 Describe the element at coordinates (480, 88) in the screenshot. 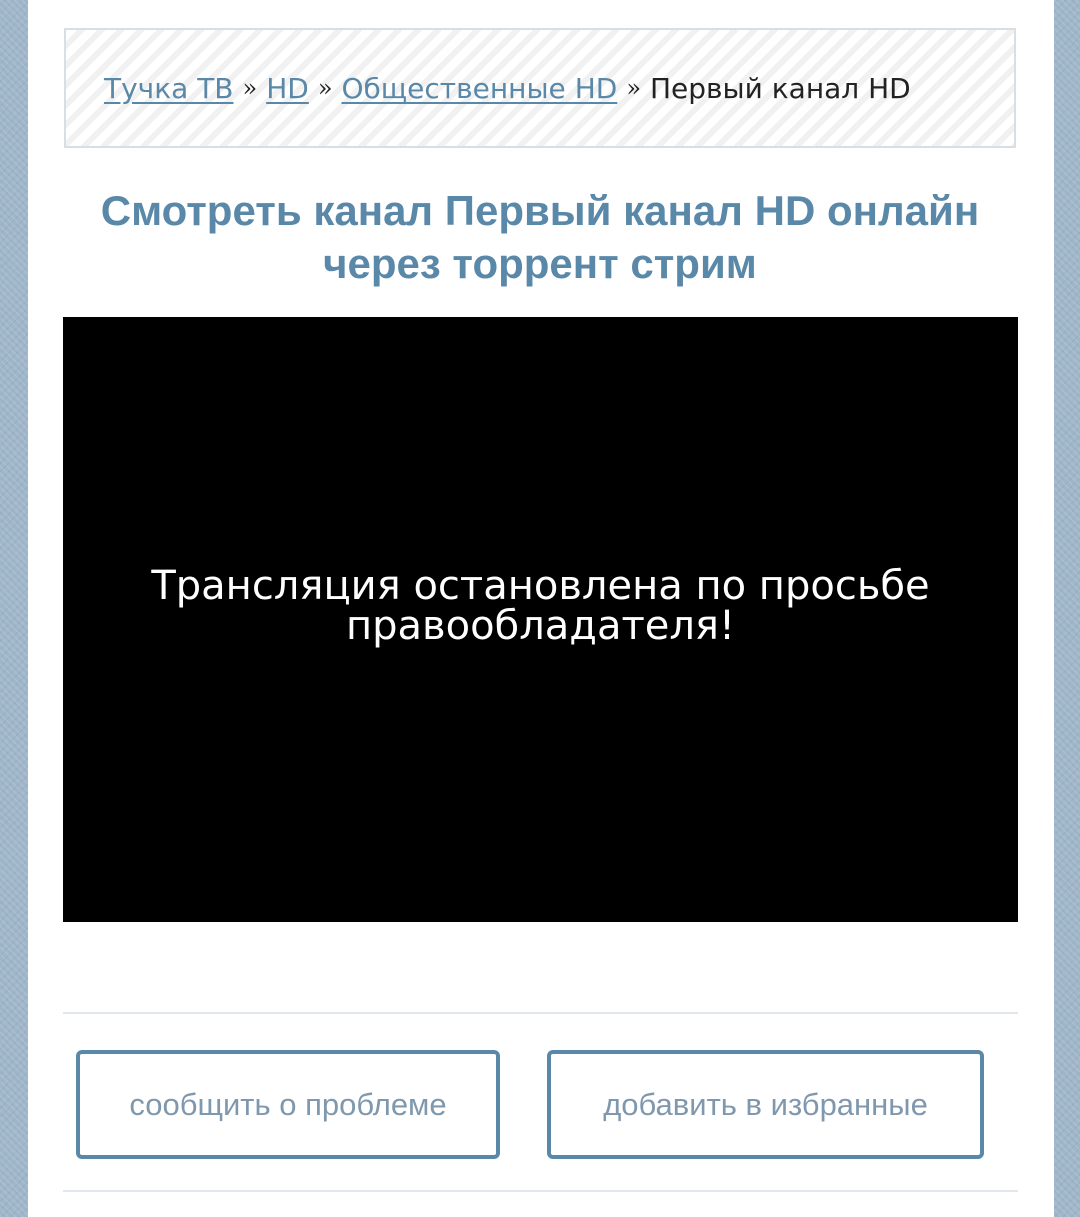

I see `breadcrumb-link-public-hd: Общественные HD` at that location.